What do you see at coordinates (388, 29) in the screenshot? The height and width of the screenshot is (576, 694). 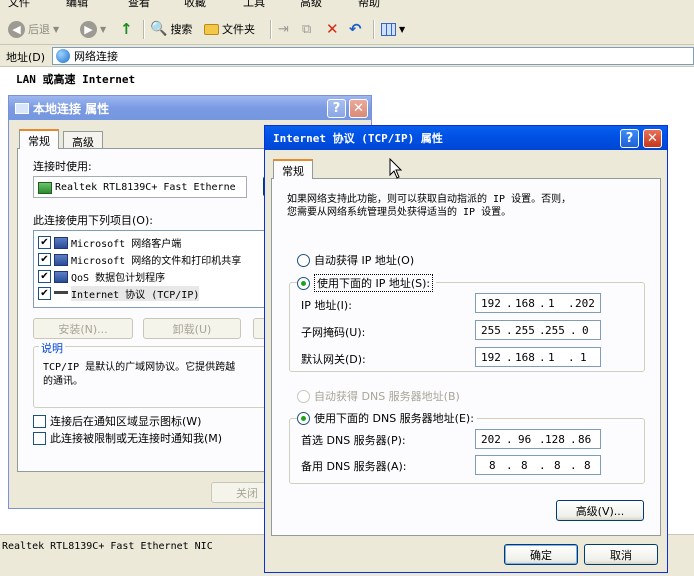 I see `views-grid-icon` at bounding box center [388, 29].